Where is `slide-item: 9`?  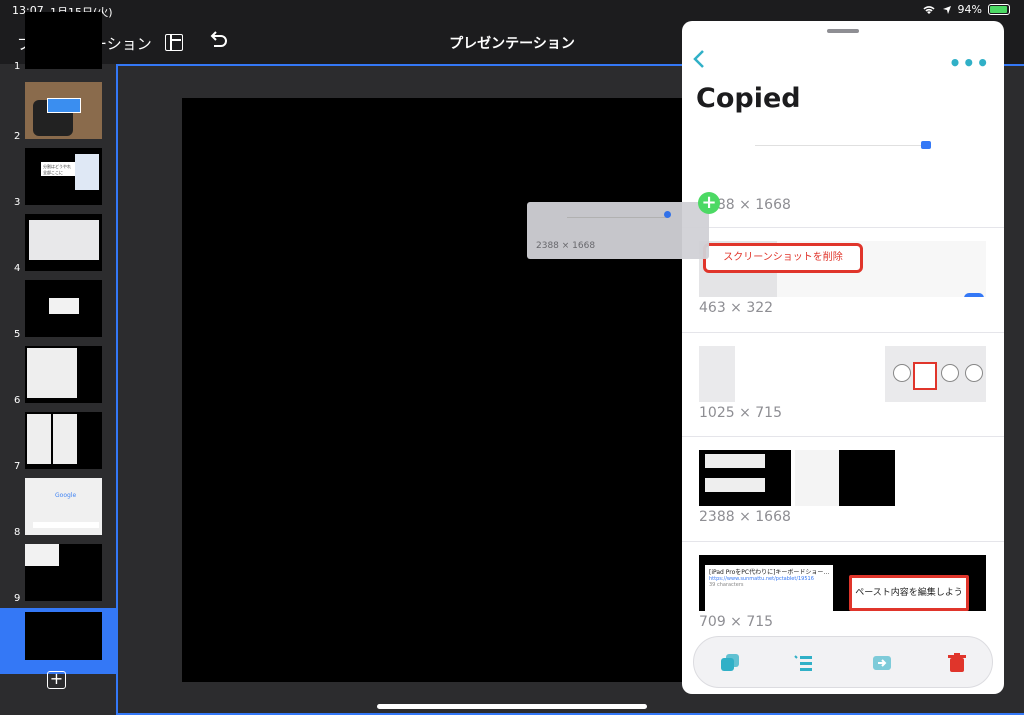
slide-item: 9 is located at coordinates (58, 573).